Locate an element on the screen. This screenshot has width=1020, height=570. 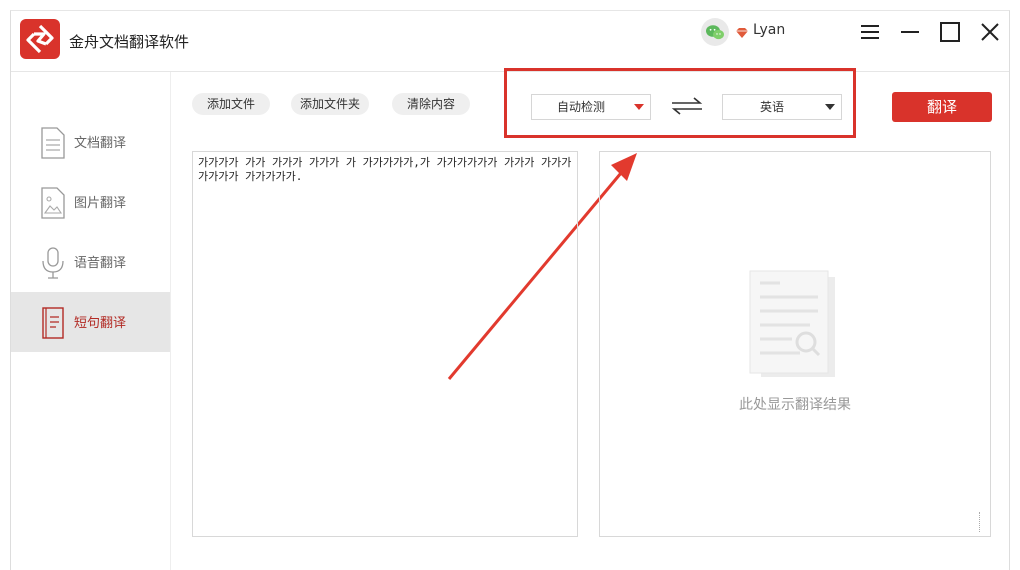
sidebar-item-voice-translate: 语音翻译 is located at coordinates (90, 262).